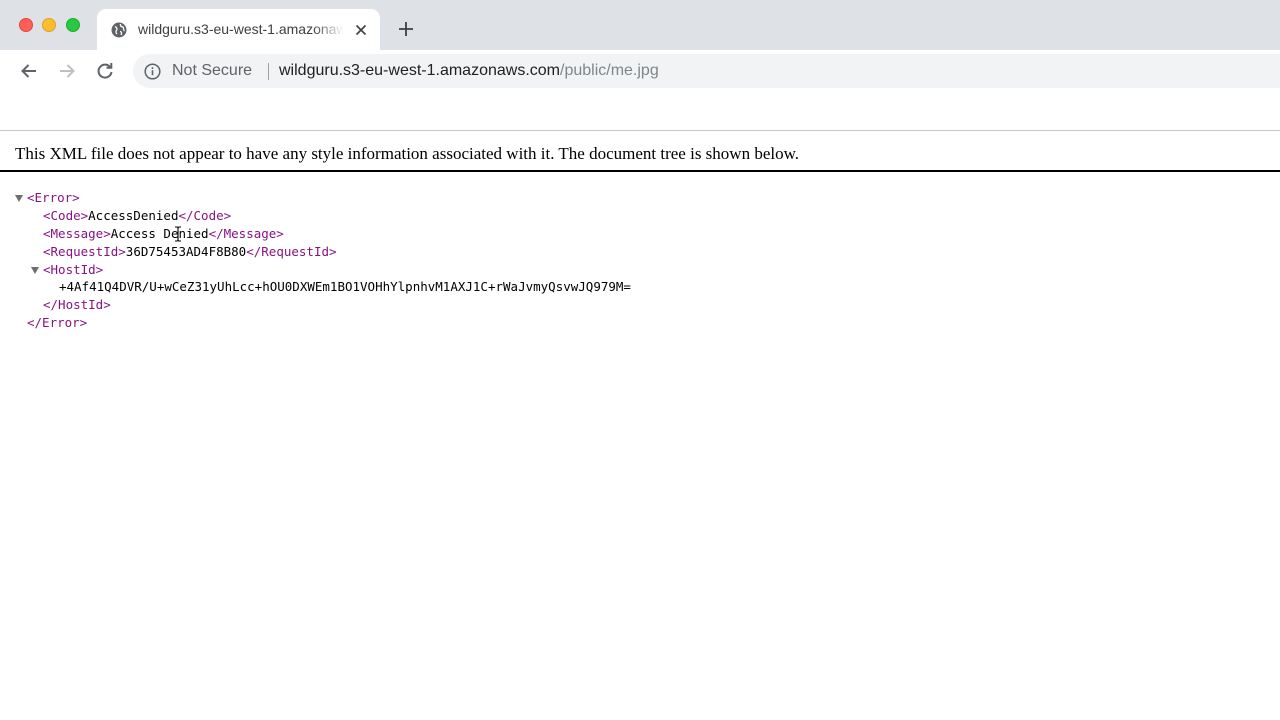 This screenshot has height=720, width=1280. What do you see at coordinates (26, 25) in the screenshot?
I see `window-close-button` at bounding box center [26, 25].